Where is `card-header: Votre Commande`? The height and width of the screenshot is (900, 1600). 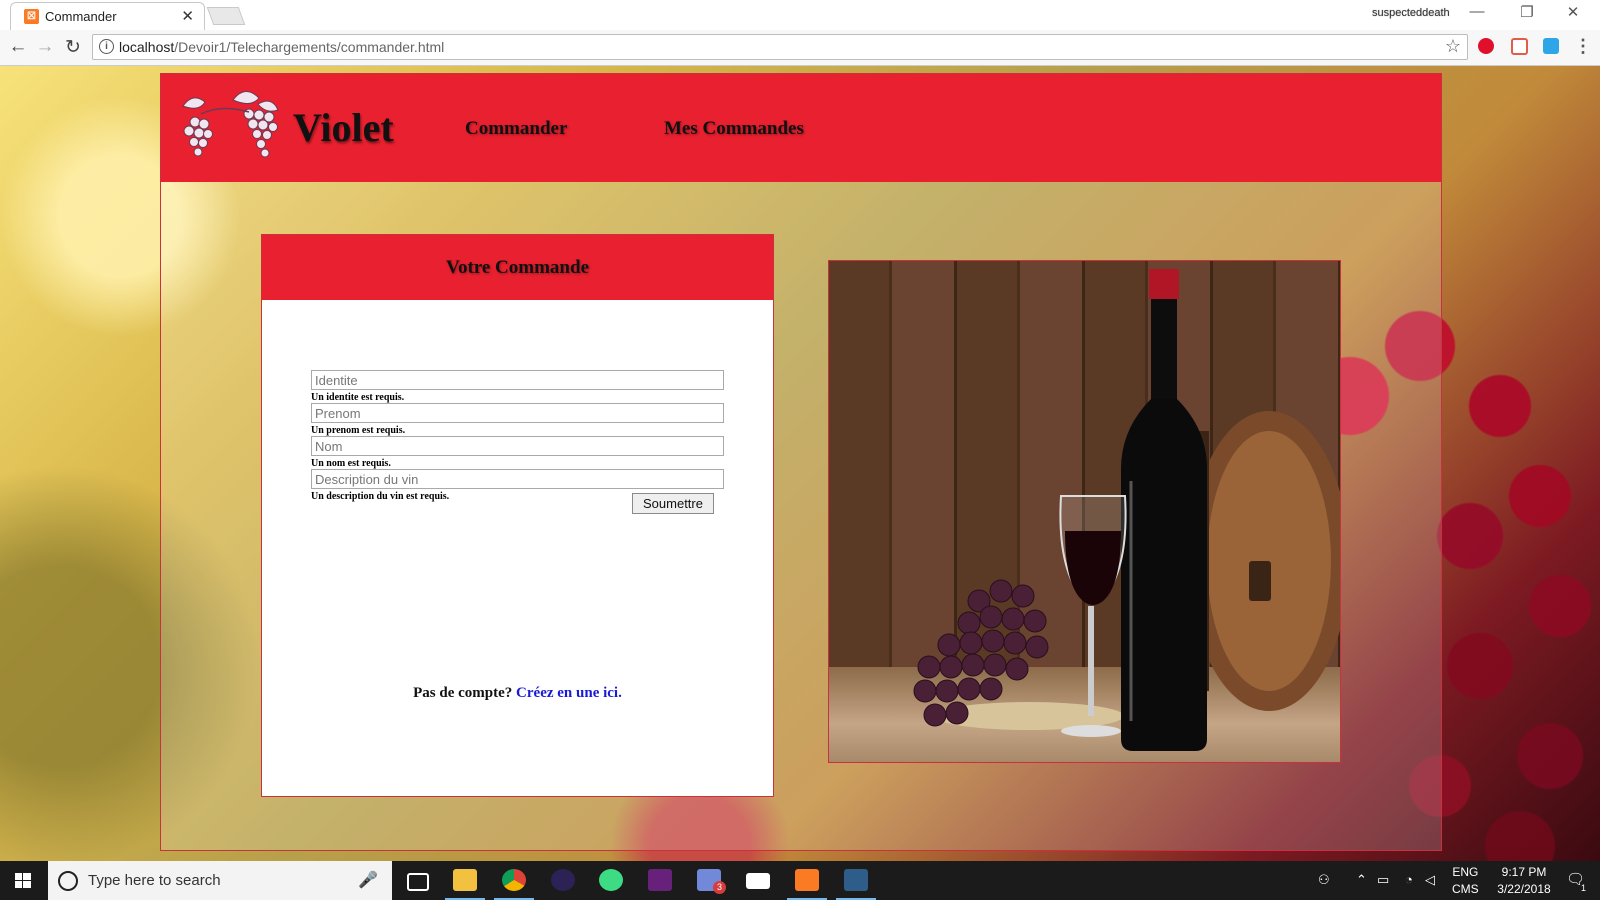
card-header: Votre Commande is located at coordinates (517, 267).